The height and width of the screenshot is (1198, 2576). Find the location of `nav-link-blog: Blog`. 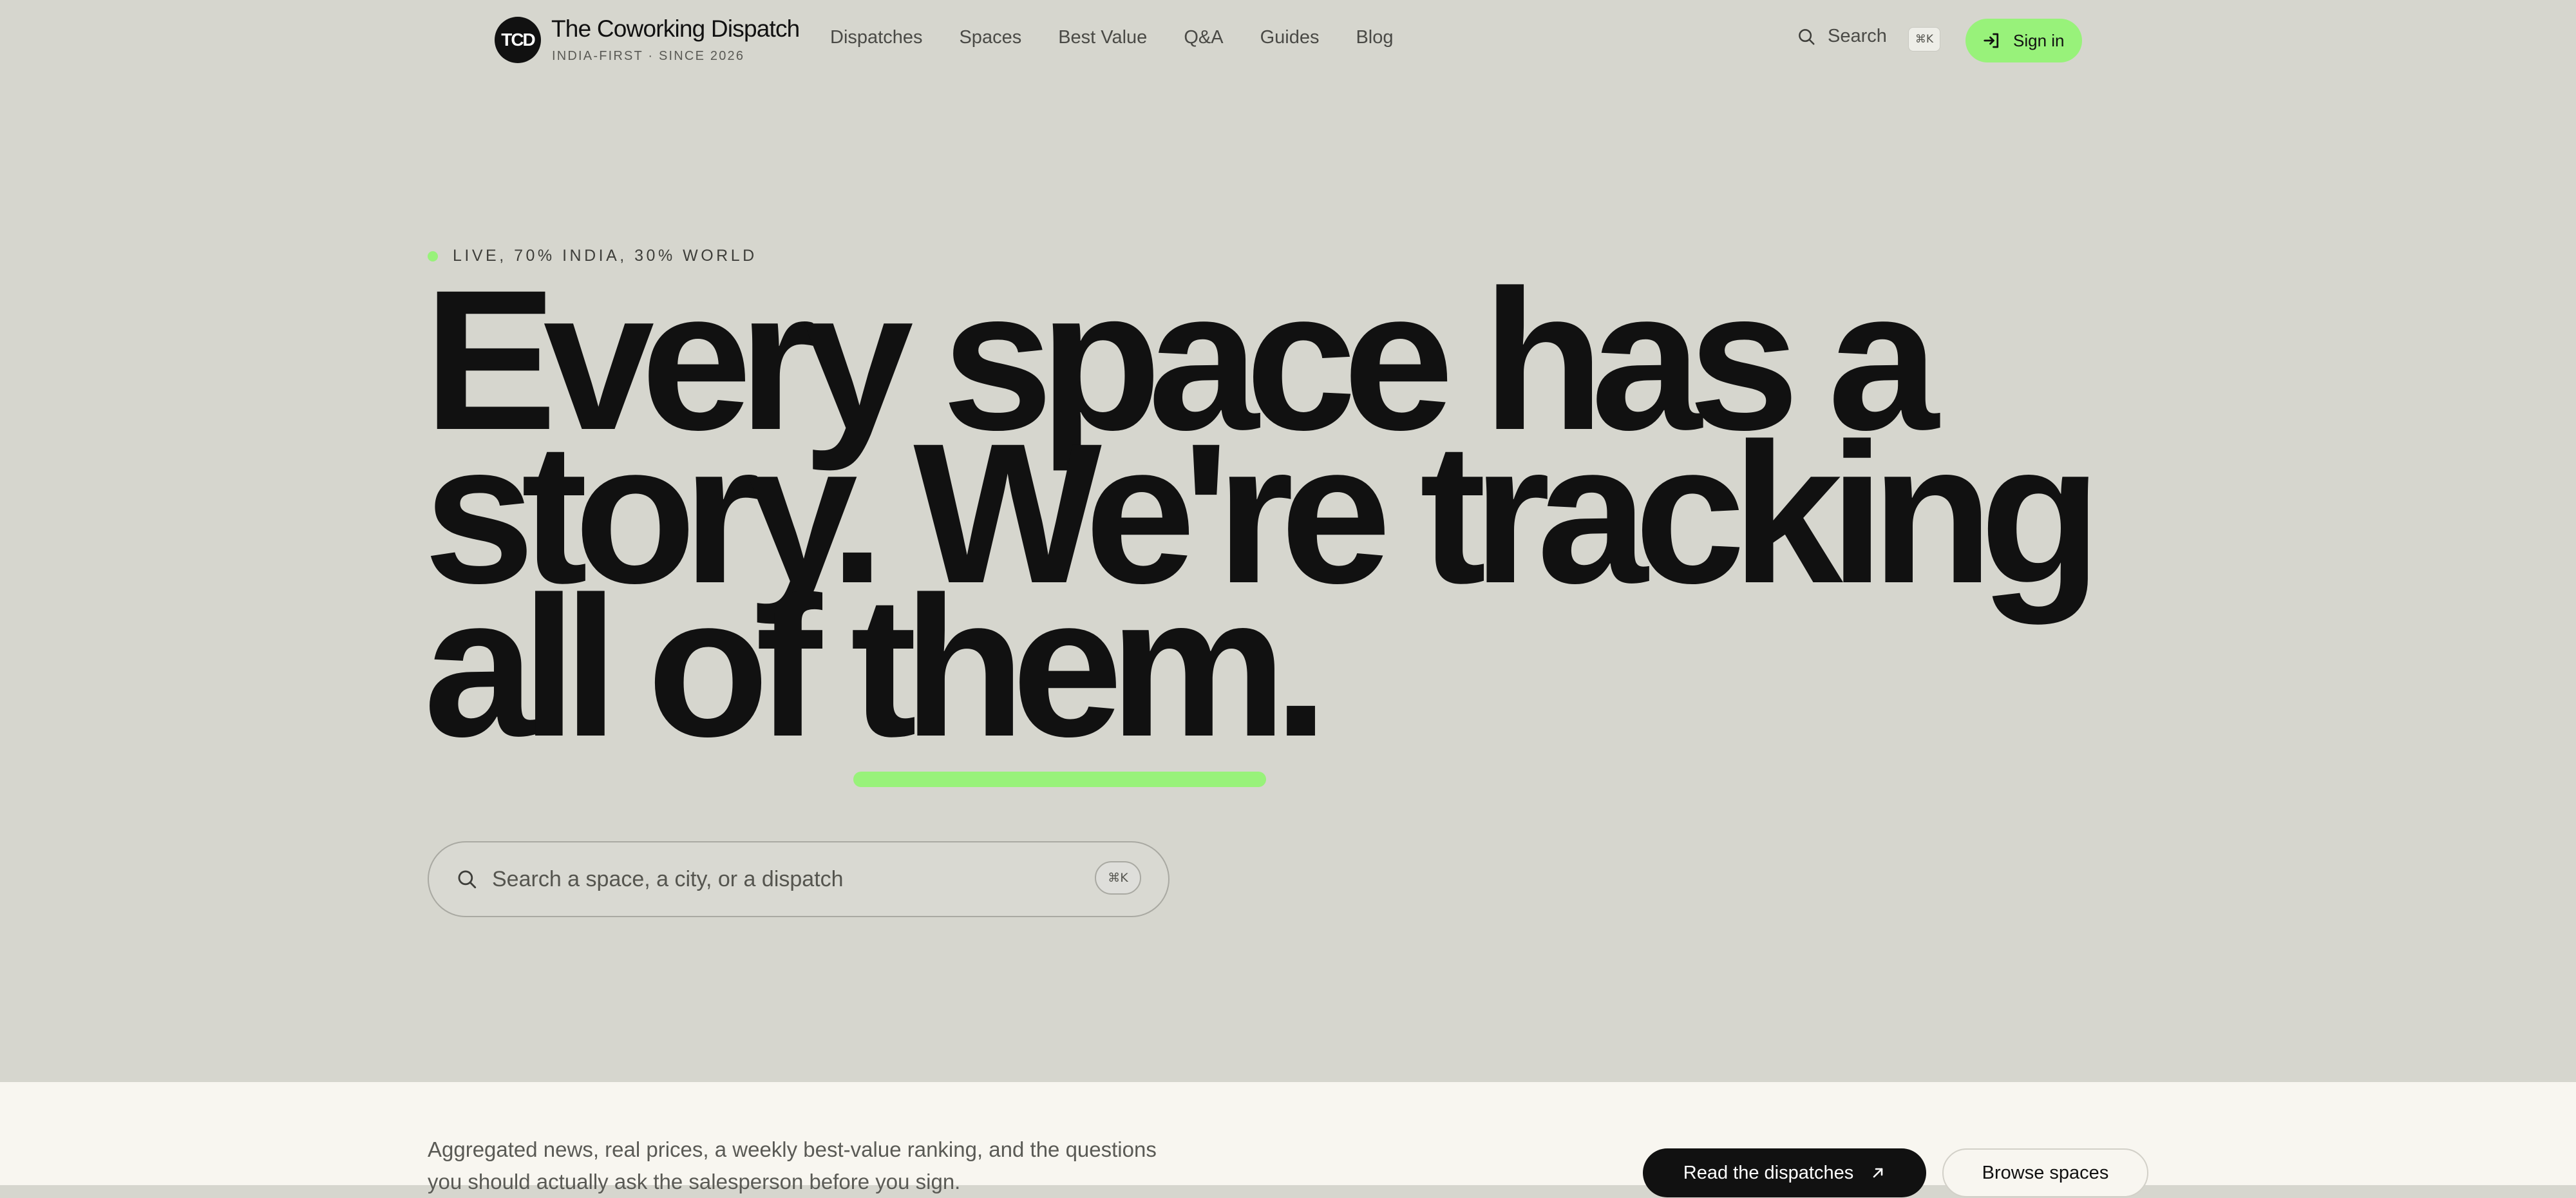

nav-link-blog: Blog is located at coordinates (1374, 37).